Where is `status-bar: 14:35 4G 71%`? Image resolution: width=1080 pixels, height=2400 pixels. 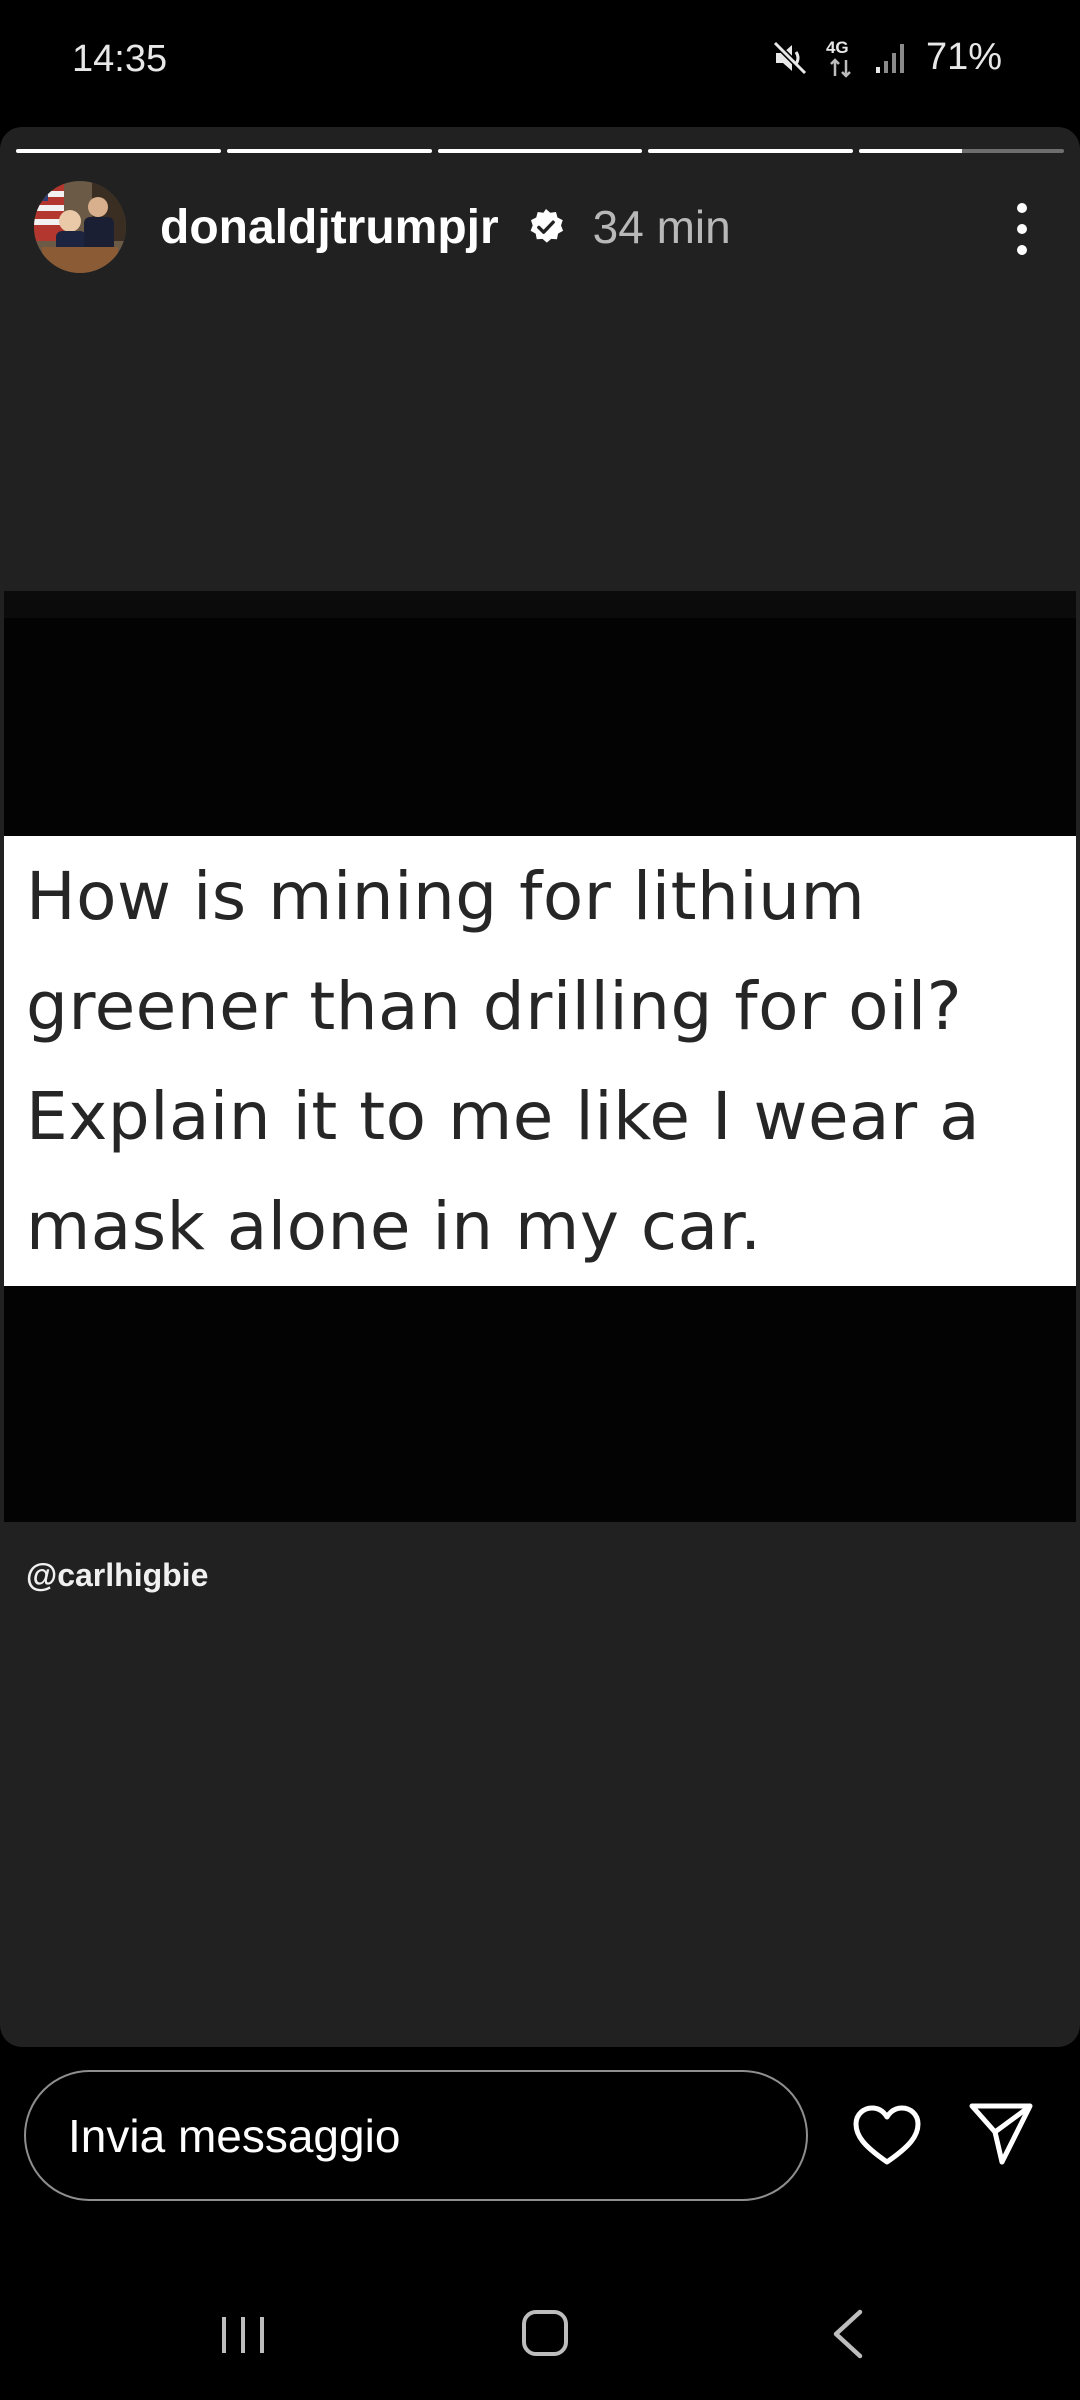
status-bar: 14:35 4G 71% is located at coordinates (540, 62).